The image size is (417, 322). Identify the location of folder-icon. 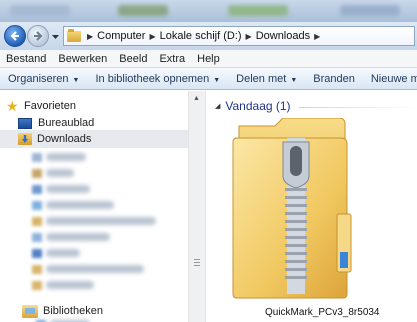
(74, 35).